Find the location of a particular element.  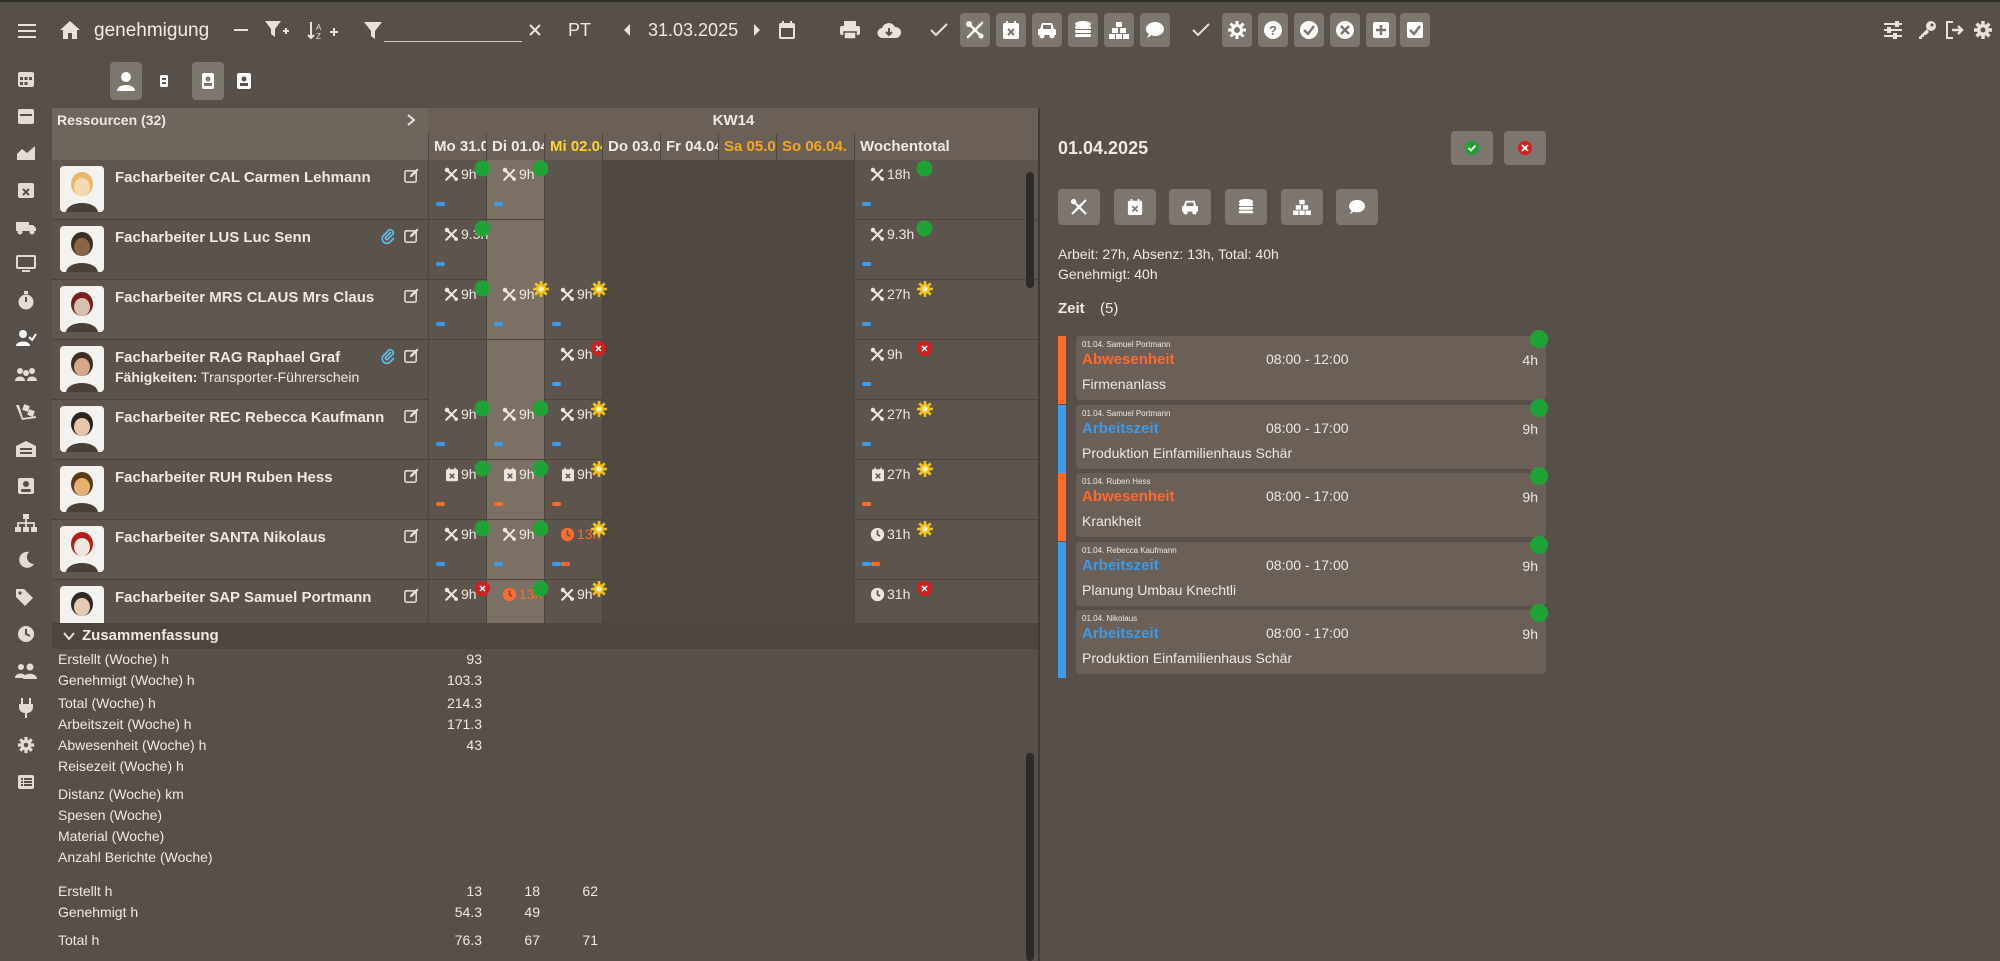

status-checked-button is located at coordinates (1415, 30).